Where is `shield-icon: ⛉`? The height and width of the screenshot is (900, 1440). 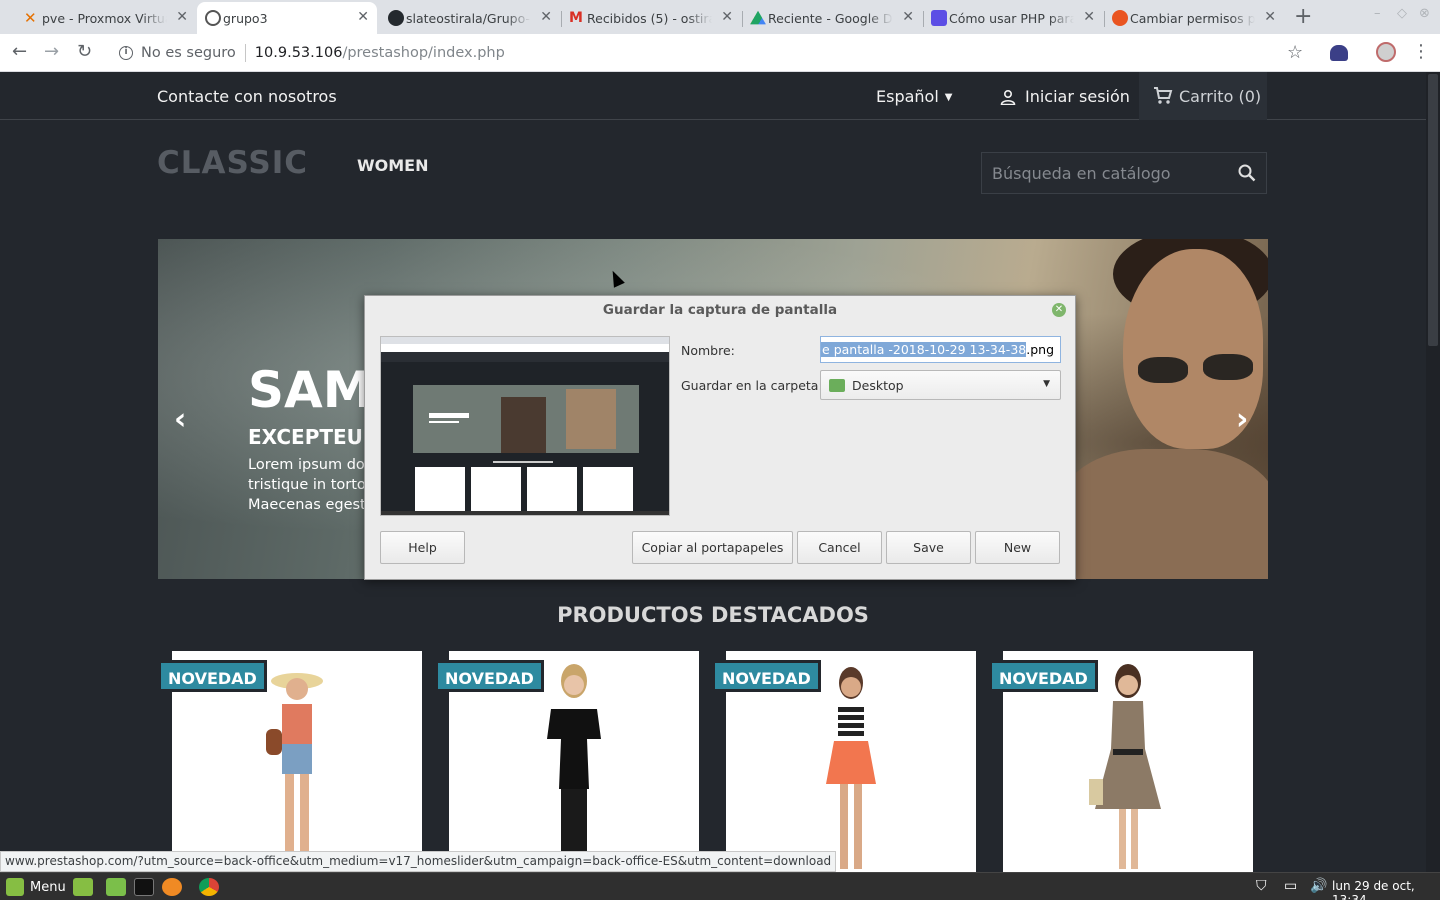
shield-icon: ⛉ is located at coordinates (1261, 886).